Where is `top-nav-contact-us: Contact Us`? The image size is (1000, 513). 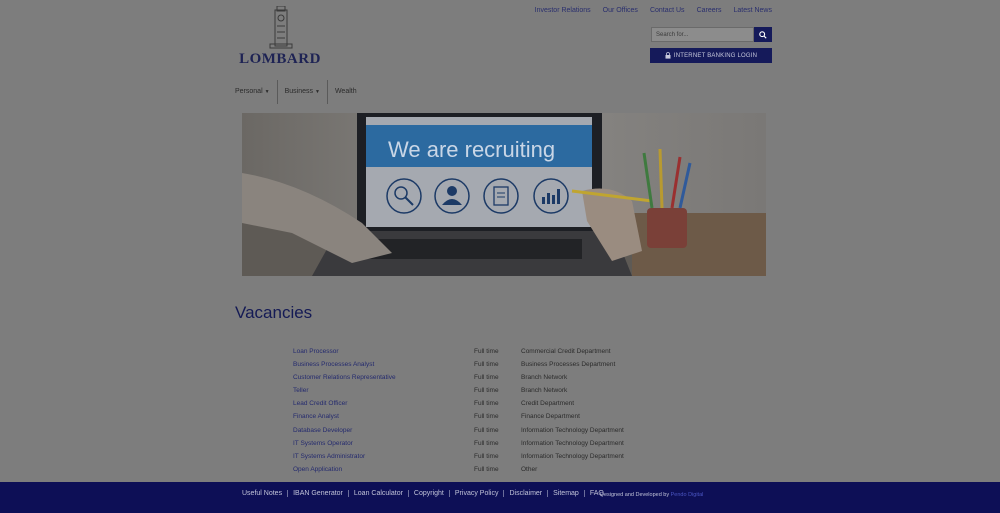 top-nav-contact-us: Contact Us is located at coordinates (667, 10).